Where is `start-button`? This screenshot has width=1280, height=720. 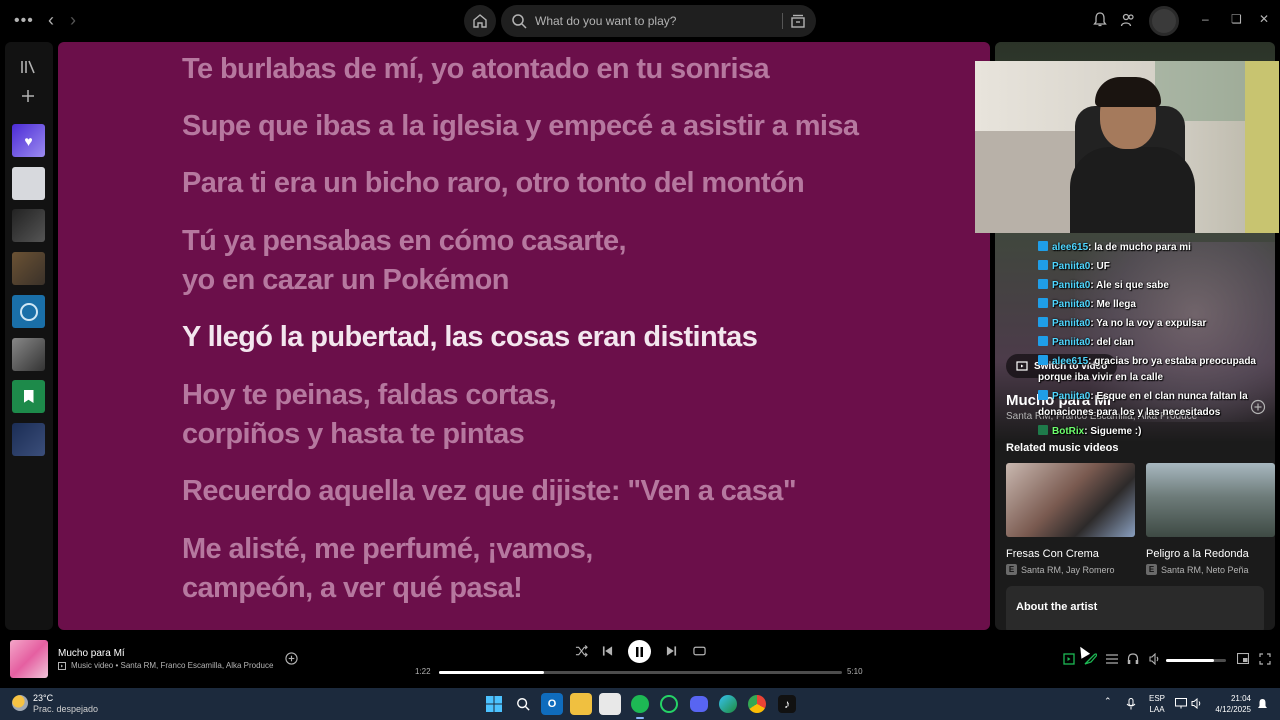
start-button is located at coordinates (494, 704).